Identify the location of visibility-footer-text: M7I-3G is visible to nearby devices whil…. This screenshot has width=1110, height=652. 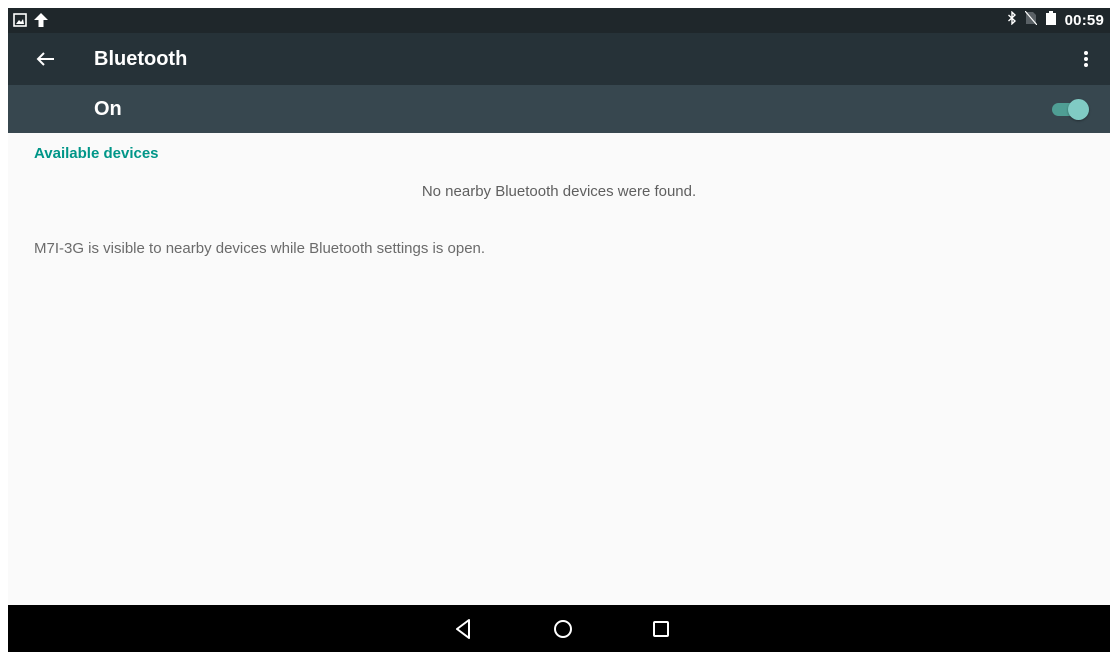
(260, 248).